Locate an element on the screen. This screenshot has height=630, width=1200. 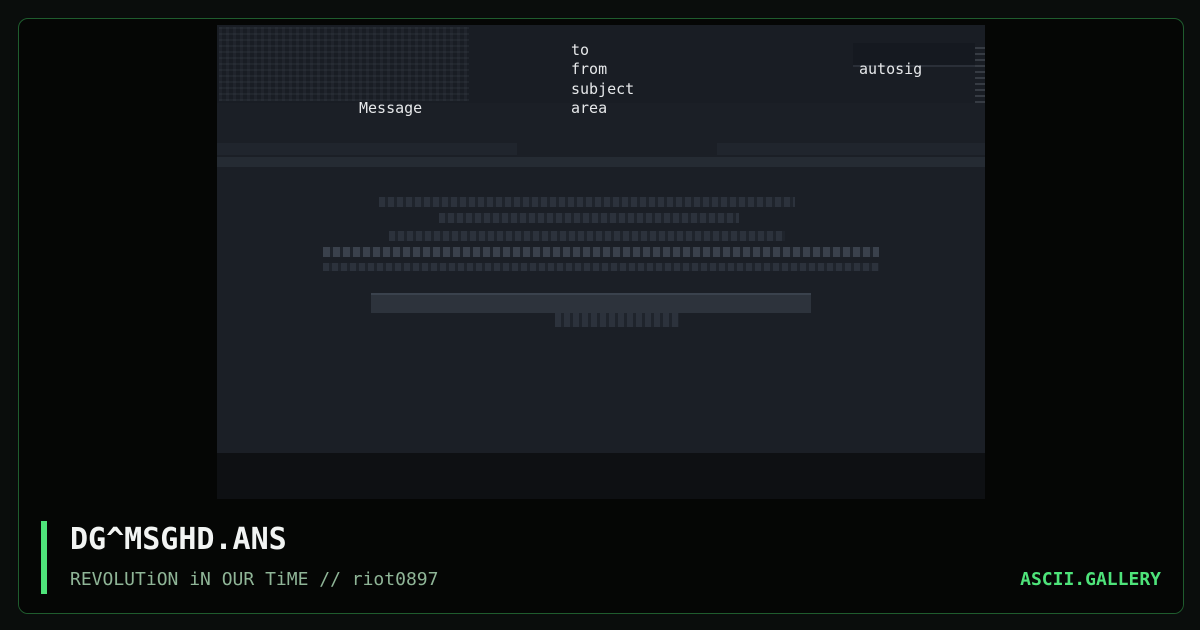
accent-bar is located at coordinates (44, 557).